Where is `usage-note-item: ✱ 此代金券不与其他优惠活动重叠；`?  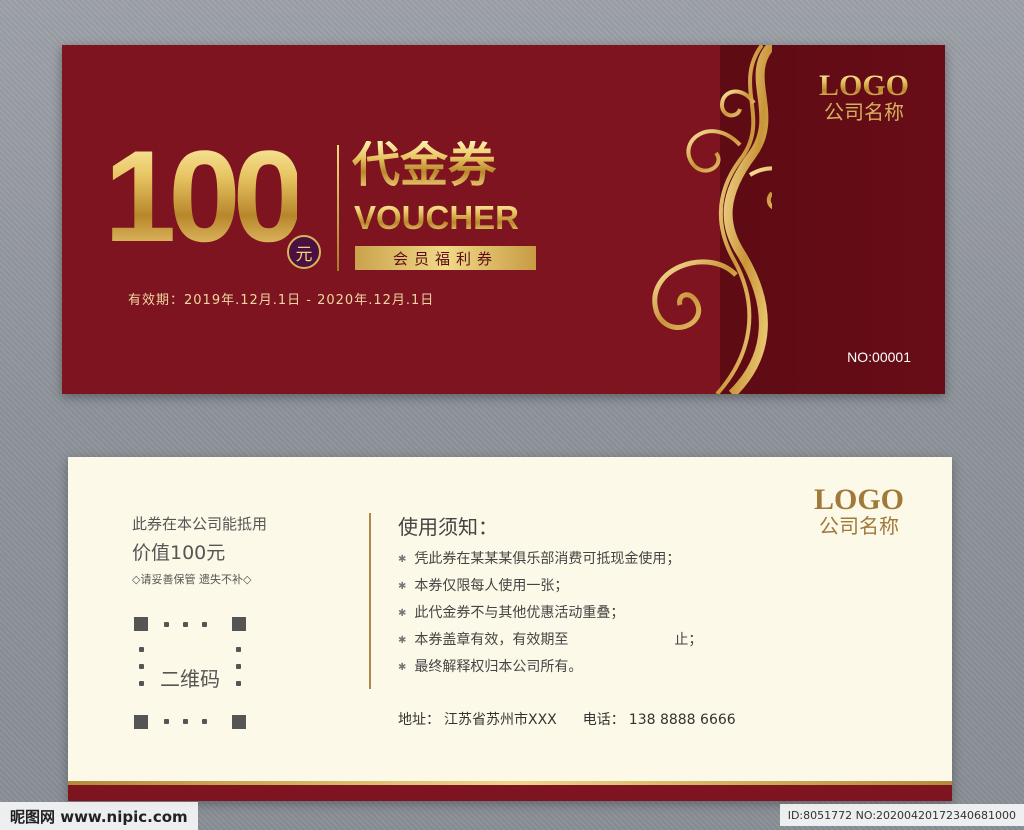
usage-note-item: ✱ 此代金券不与其他优惠活动重叠； is located at coordinates (550, 613).